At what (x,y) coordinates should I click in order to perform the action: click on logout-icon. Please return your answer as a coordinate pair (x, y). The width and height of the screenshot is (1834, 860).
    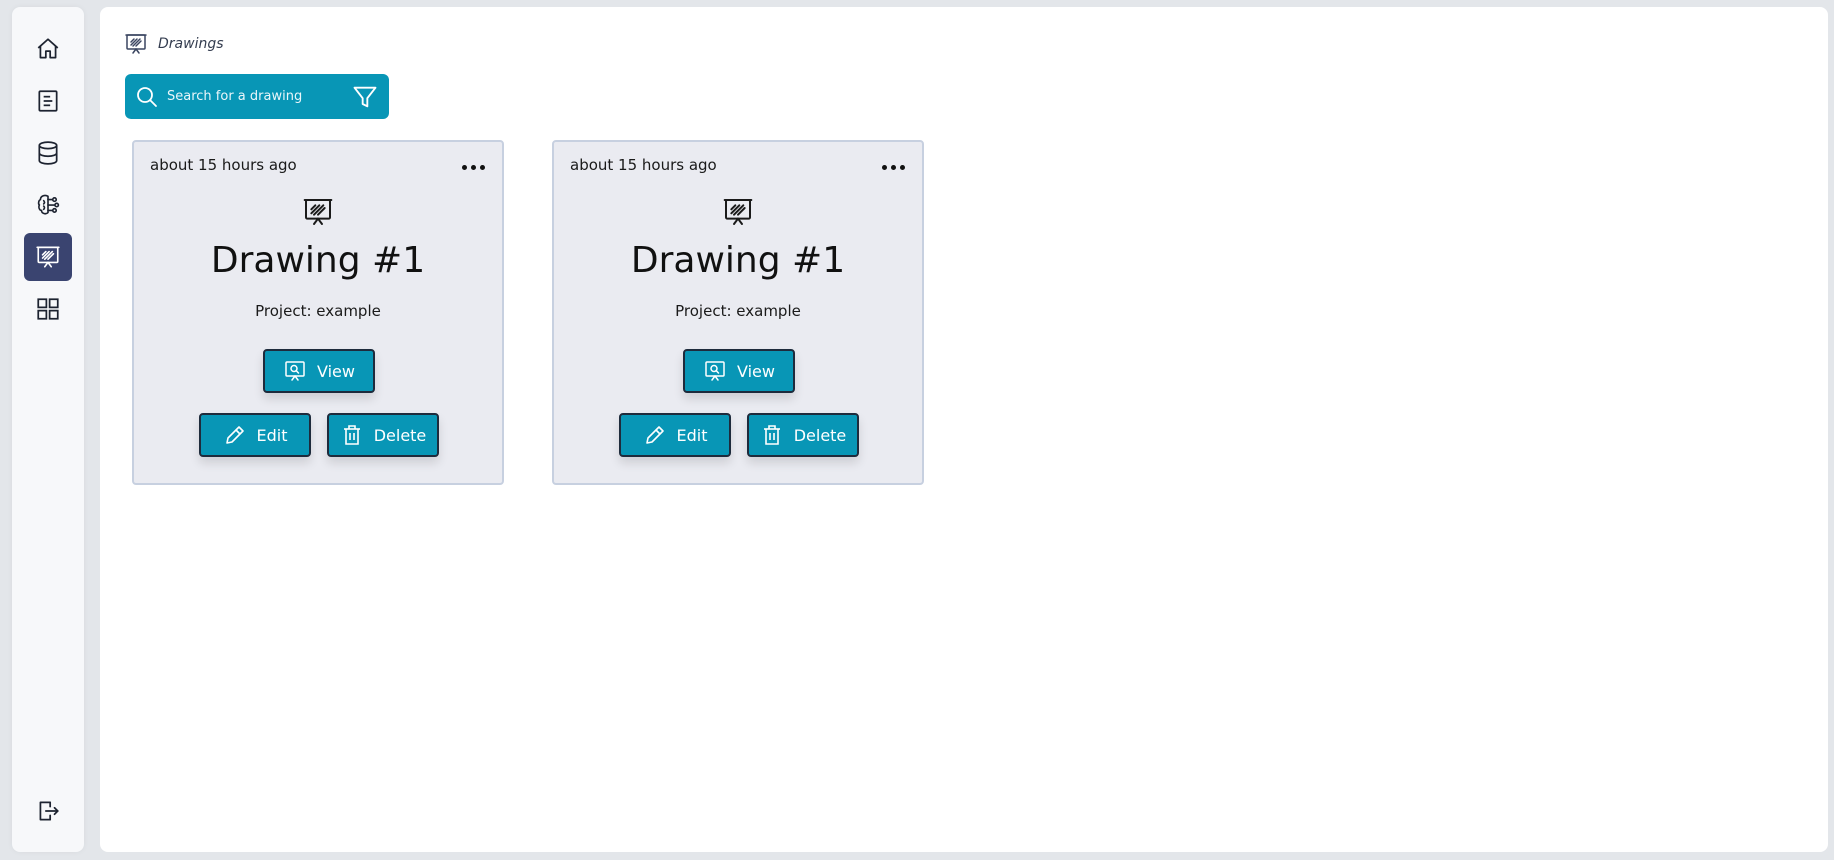
    Looking at the image, I should click on (49, 811).